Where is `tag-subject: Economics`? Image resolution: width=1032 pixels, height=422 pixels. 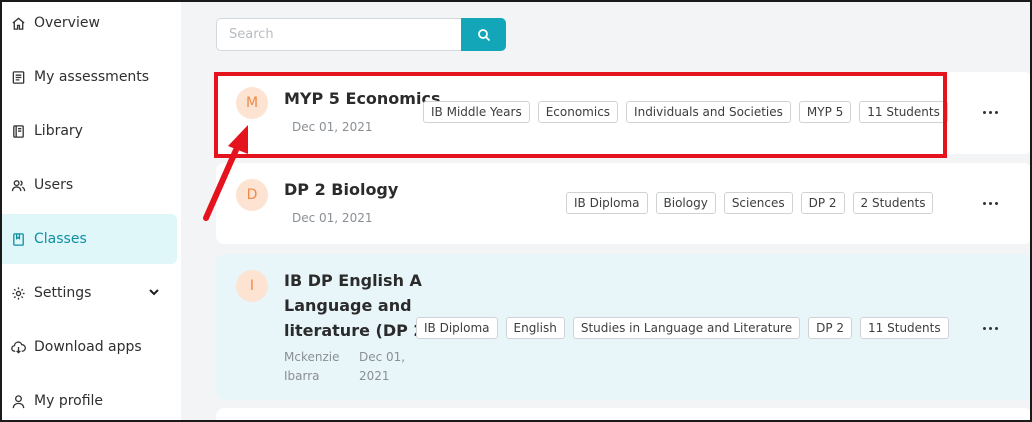 tag-subject: Economics is located at coordinates (578, 112).